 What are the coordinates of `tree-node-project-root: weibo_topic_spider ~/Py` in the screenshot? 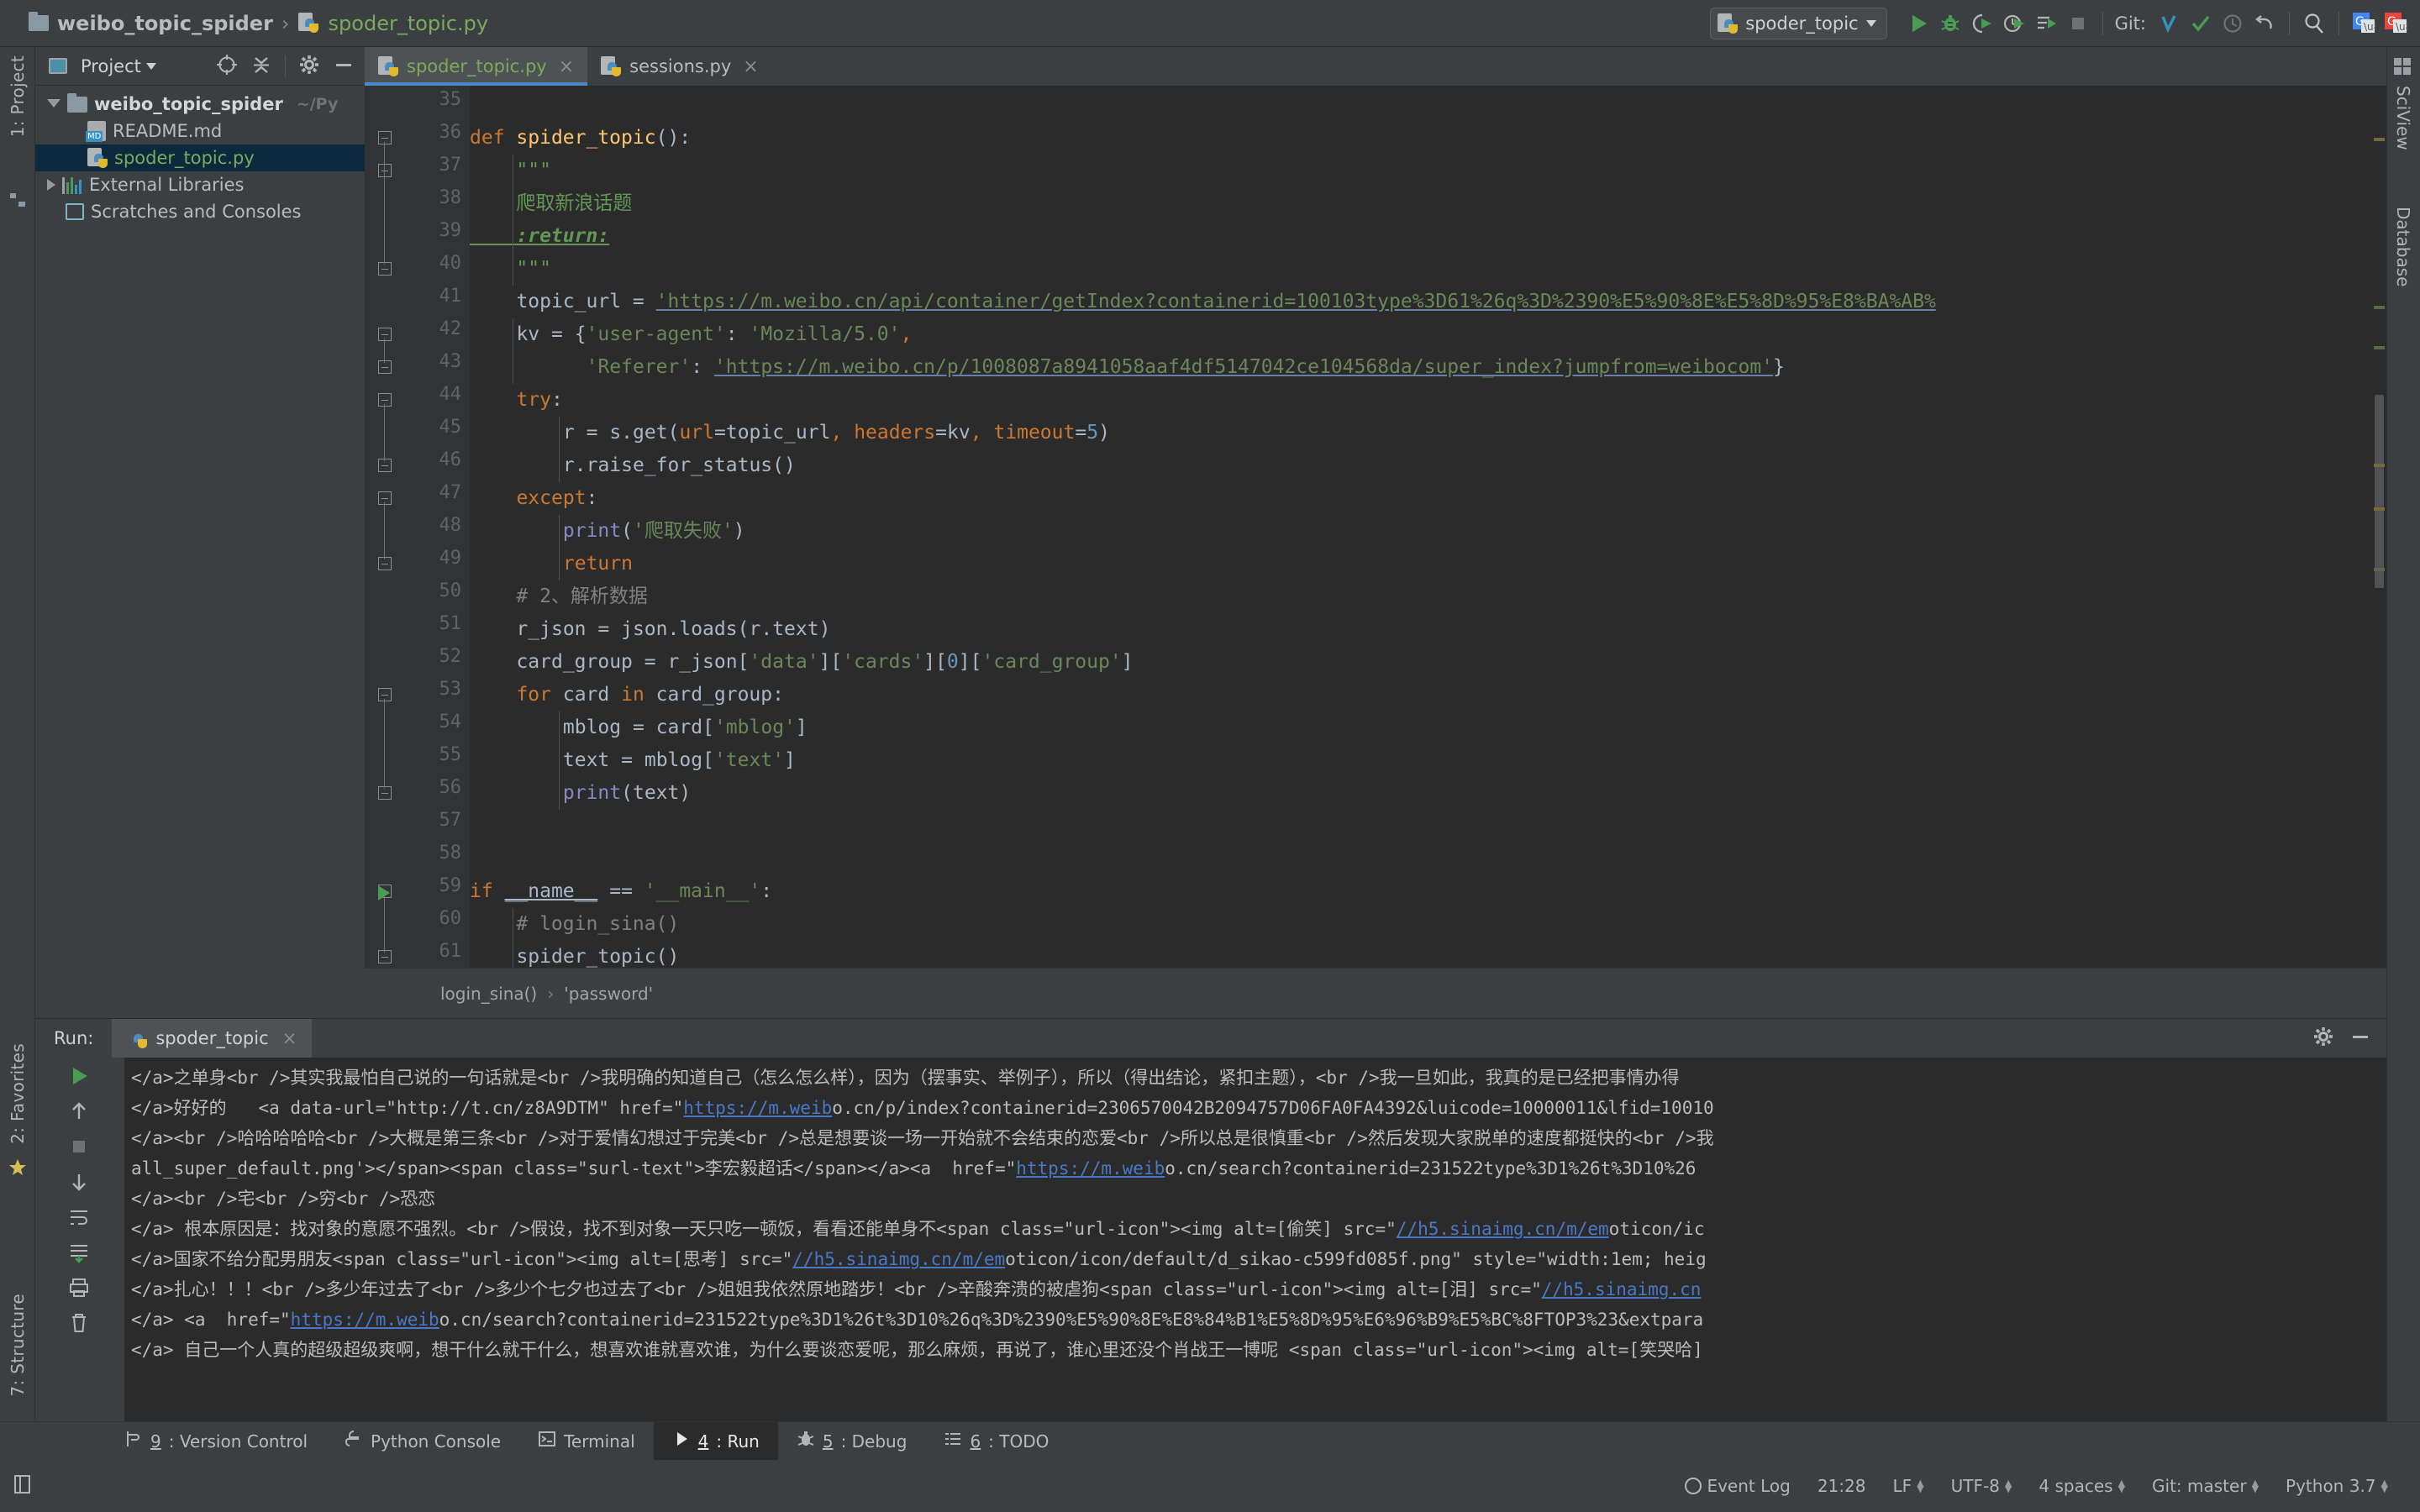 It's located at (200, 104).